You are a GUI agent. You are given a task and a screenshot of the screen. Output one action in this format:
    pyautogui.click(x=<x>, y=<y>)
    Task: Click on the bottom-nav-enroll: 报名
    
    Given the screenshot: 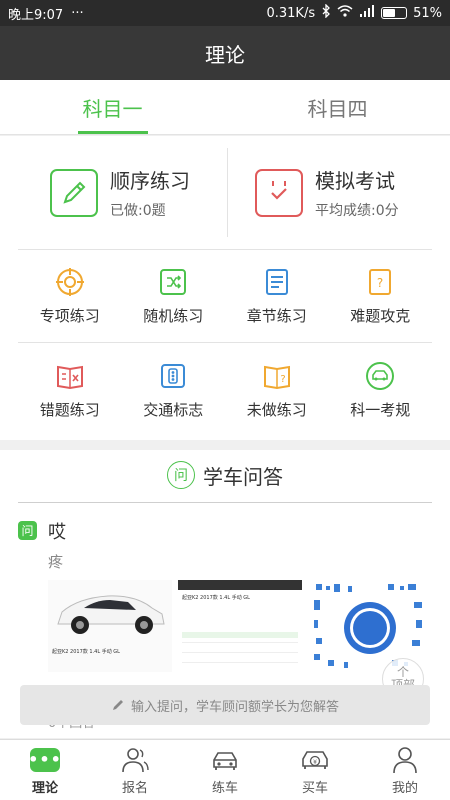 What is the action you would take?
    pyautogui.click(x=135, y=770)
    